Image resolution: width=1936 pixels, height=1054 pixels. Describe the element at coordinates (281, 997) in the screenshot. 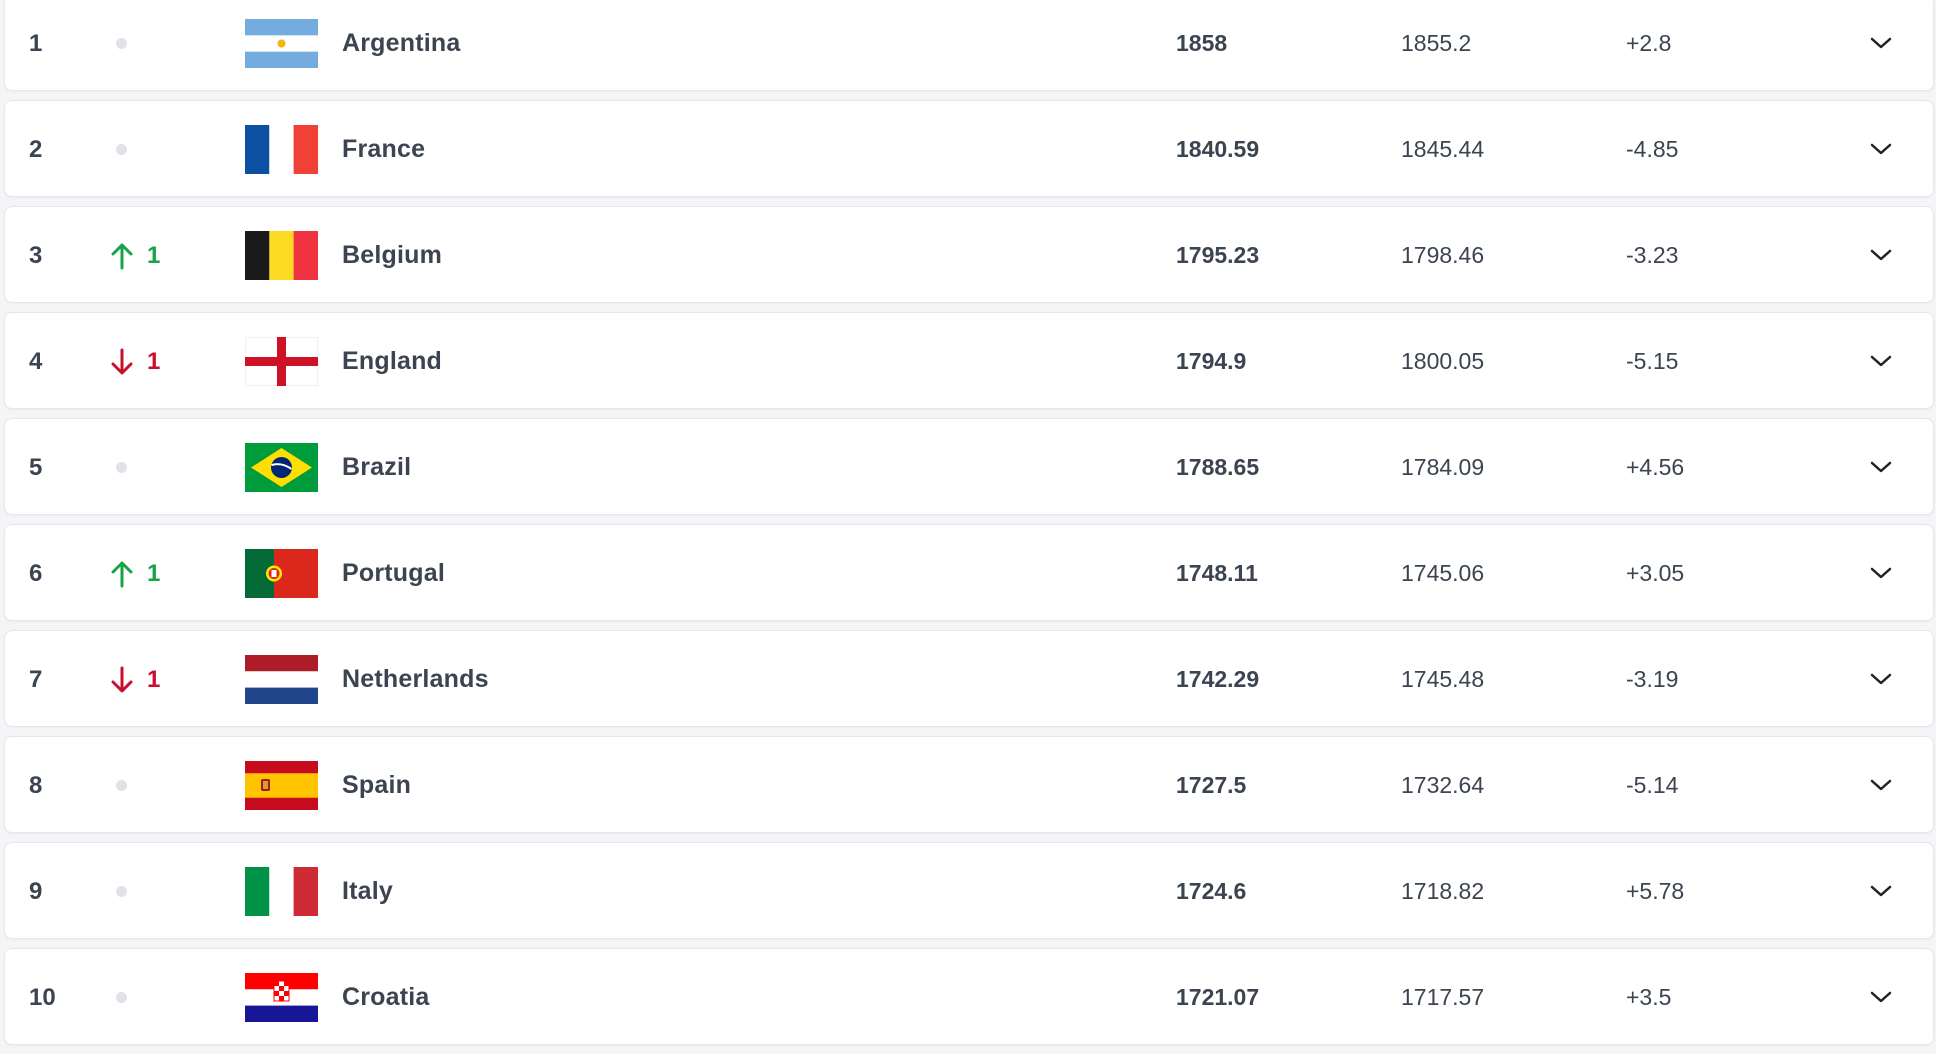

I see `croatia-flag-icon` at that location.